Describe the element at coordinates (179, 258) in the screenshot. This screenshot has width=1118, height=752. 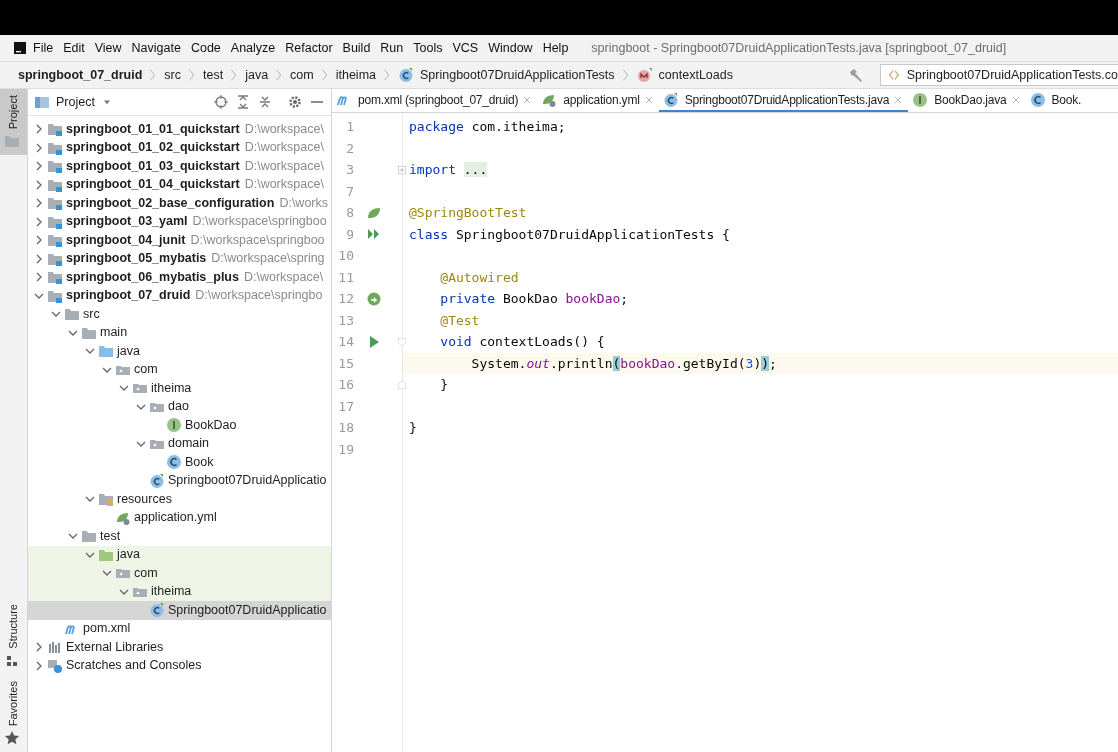
I see `tree-item: springboot_05_mybatis D:\workspace\spring` at that location.